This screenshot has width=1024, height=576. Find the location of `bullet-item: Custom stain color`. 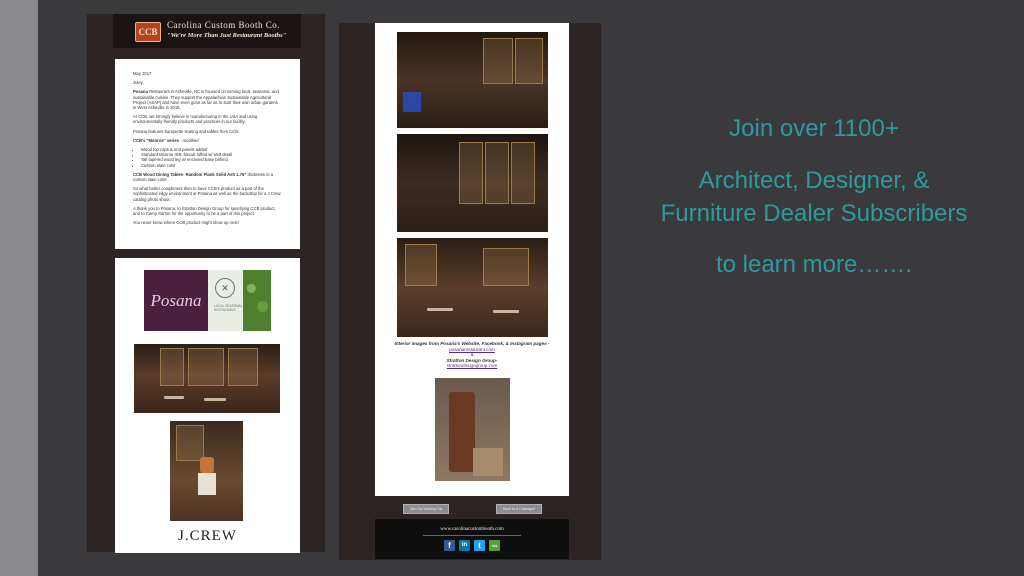

bullet-item: Custom stain color is located at coordinates (211, 165).